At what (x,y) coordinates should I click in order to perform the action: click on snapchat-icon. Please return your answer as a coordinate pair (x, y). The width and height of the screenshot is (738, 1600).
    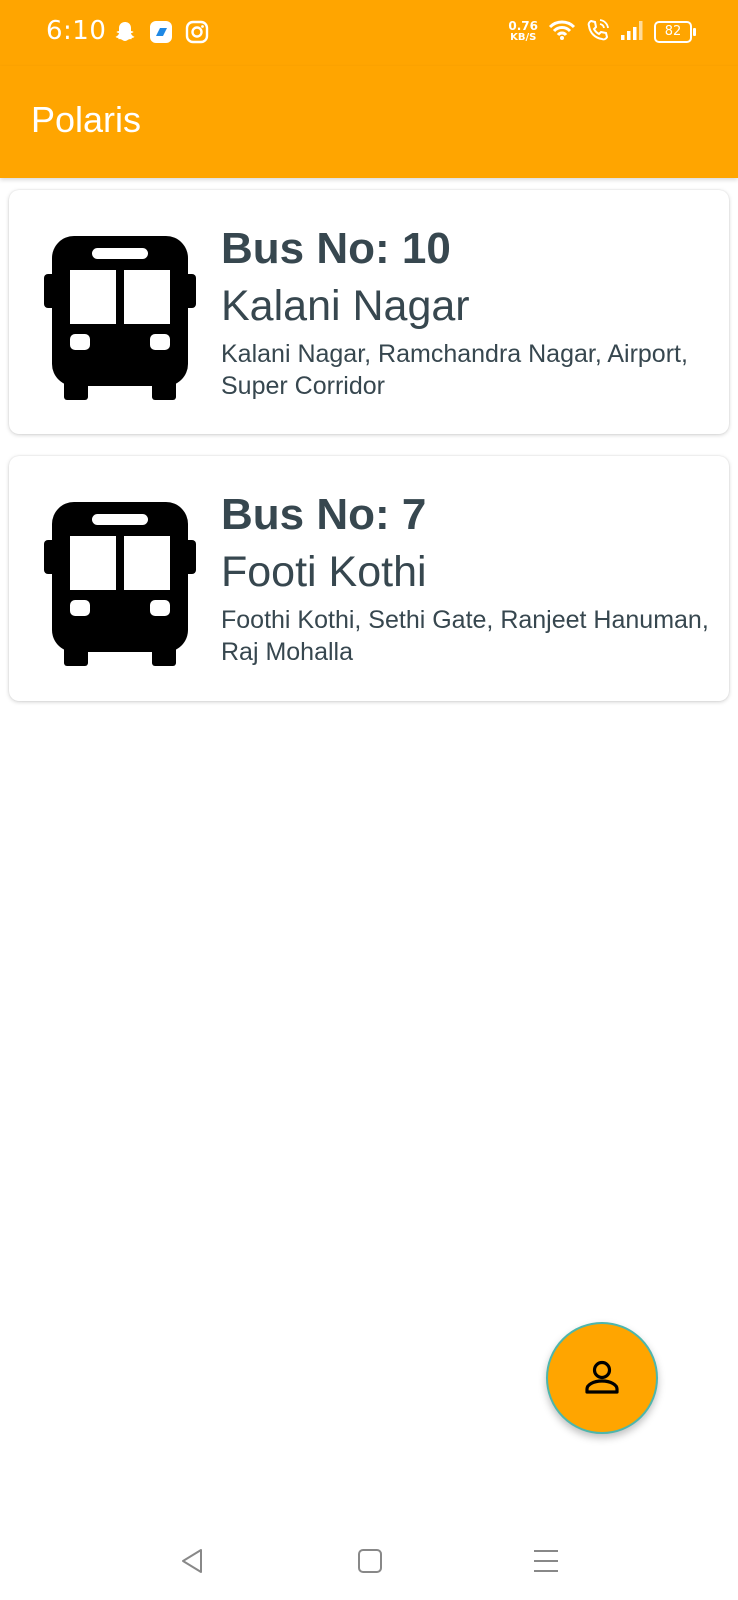
    Looking at the image, I should click on (125, 34).